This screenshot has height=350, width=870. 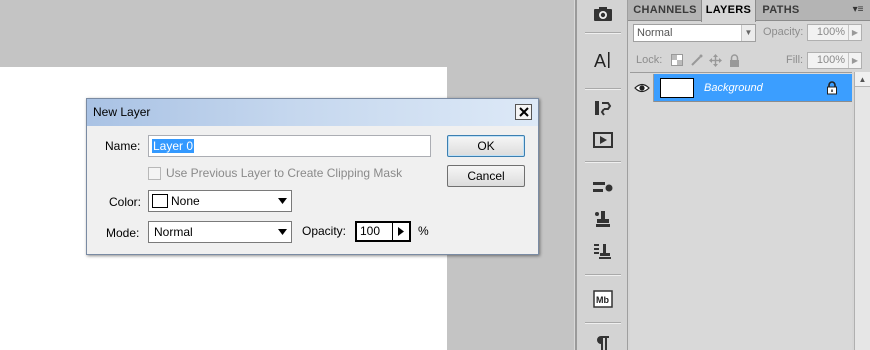 What do you see at coordinates (160, 201) in the screenshot?
I see `color-swatch` at bounding box center [160, 201].